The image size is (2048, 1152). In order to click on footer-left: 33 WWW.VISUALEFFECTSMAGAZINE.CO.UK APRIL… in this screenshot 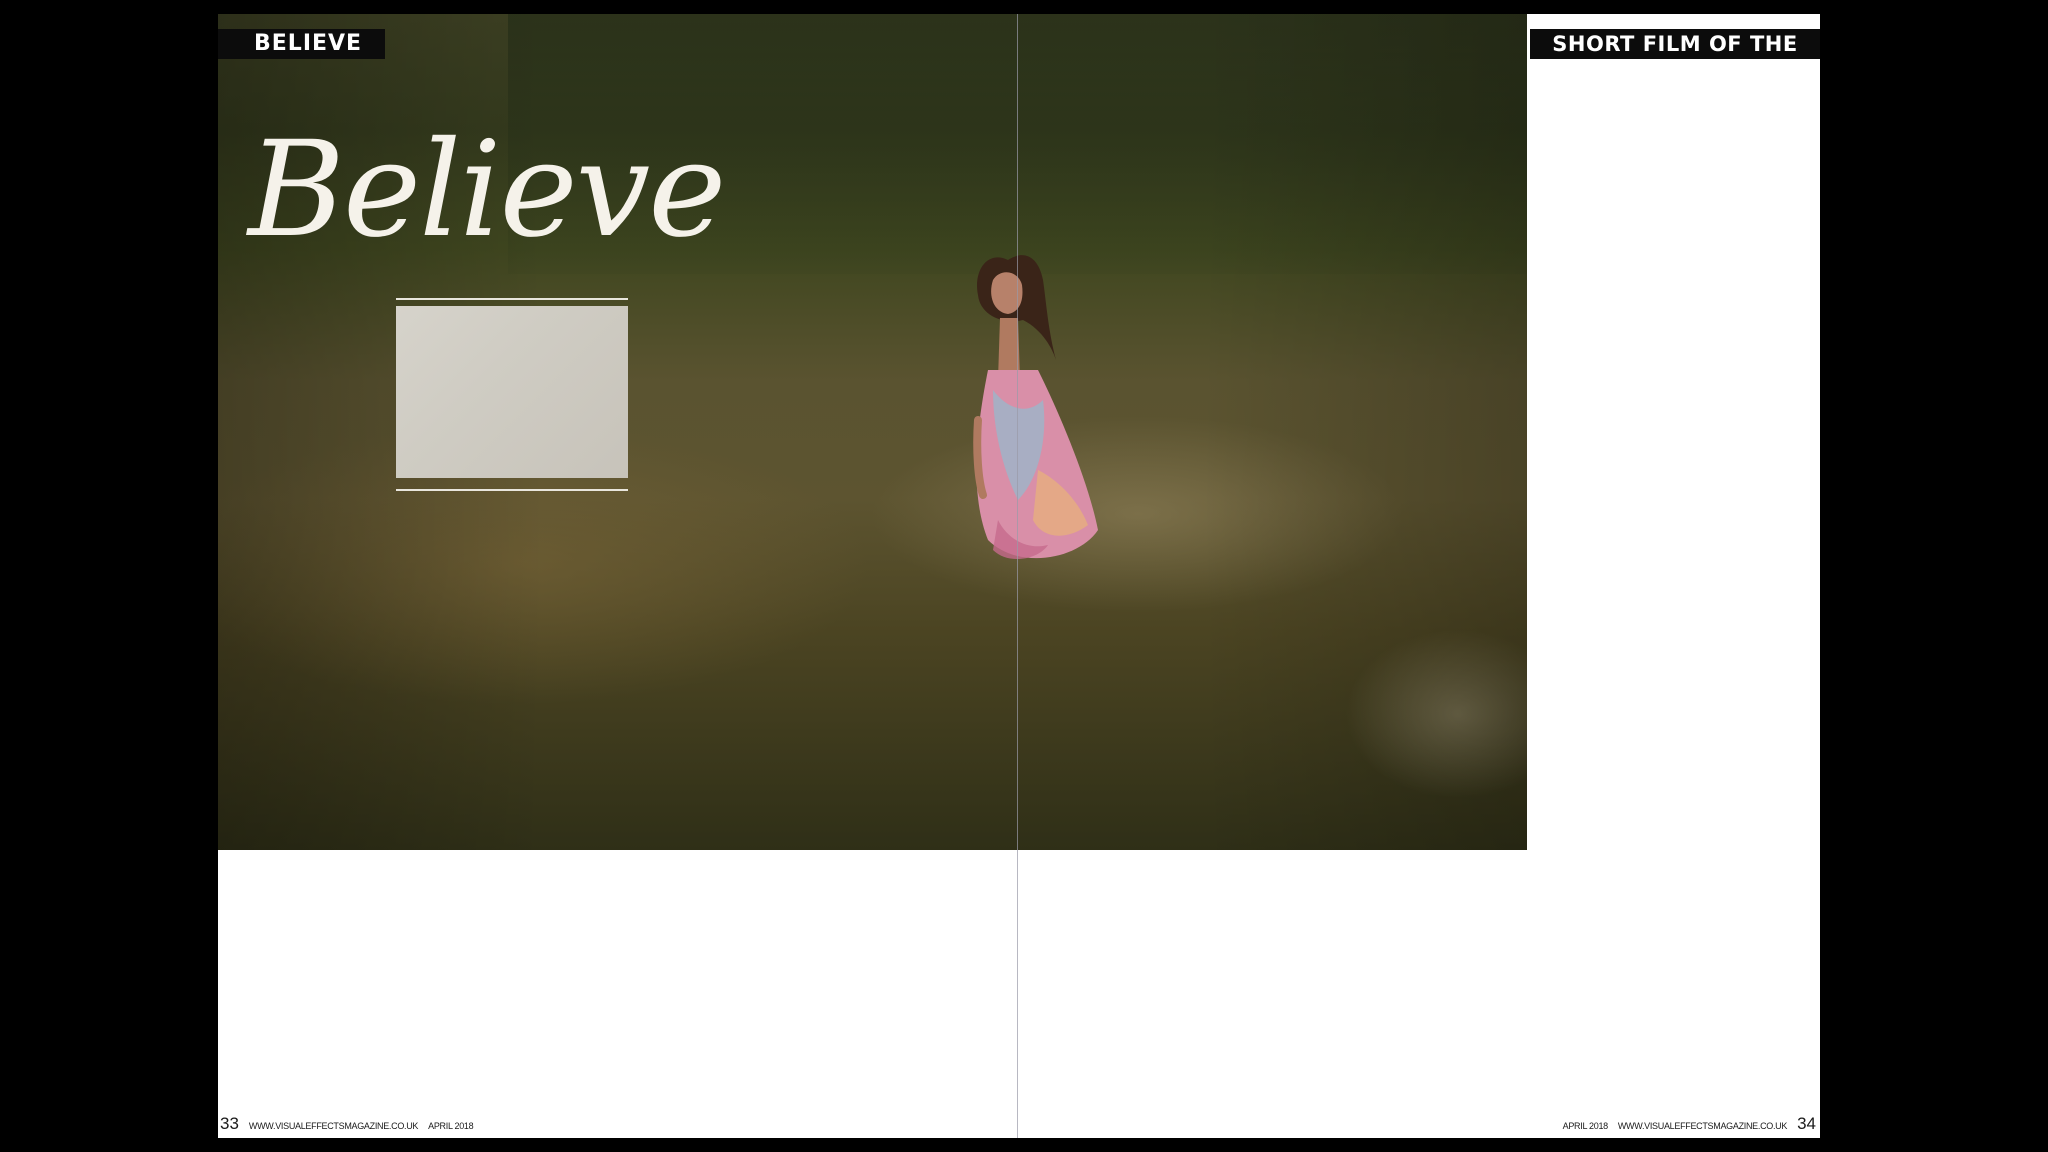, I will do `click(347, 1124)`.